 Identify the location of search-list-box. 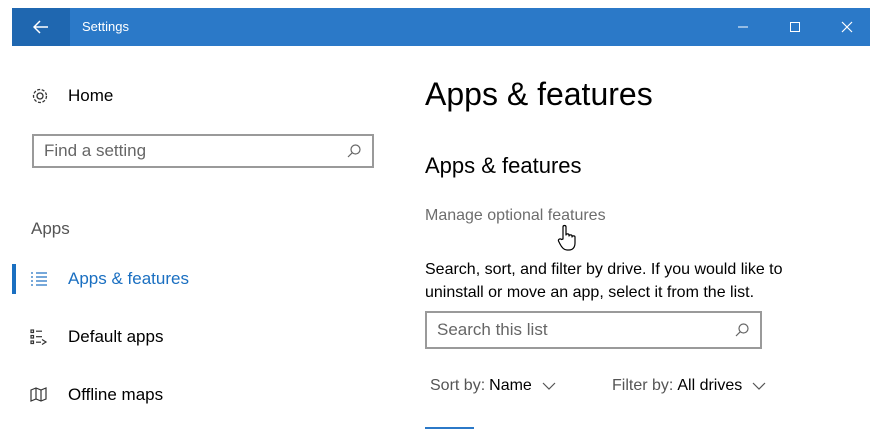
(593, 330).